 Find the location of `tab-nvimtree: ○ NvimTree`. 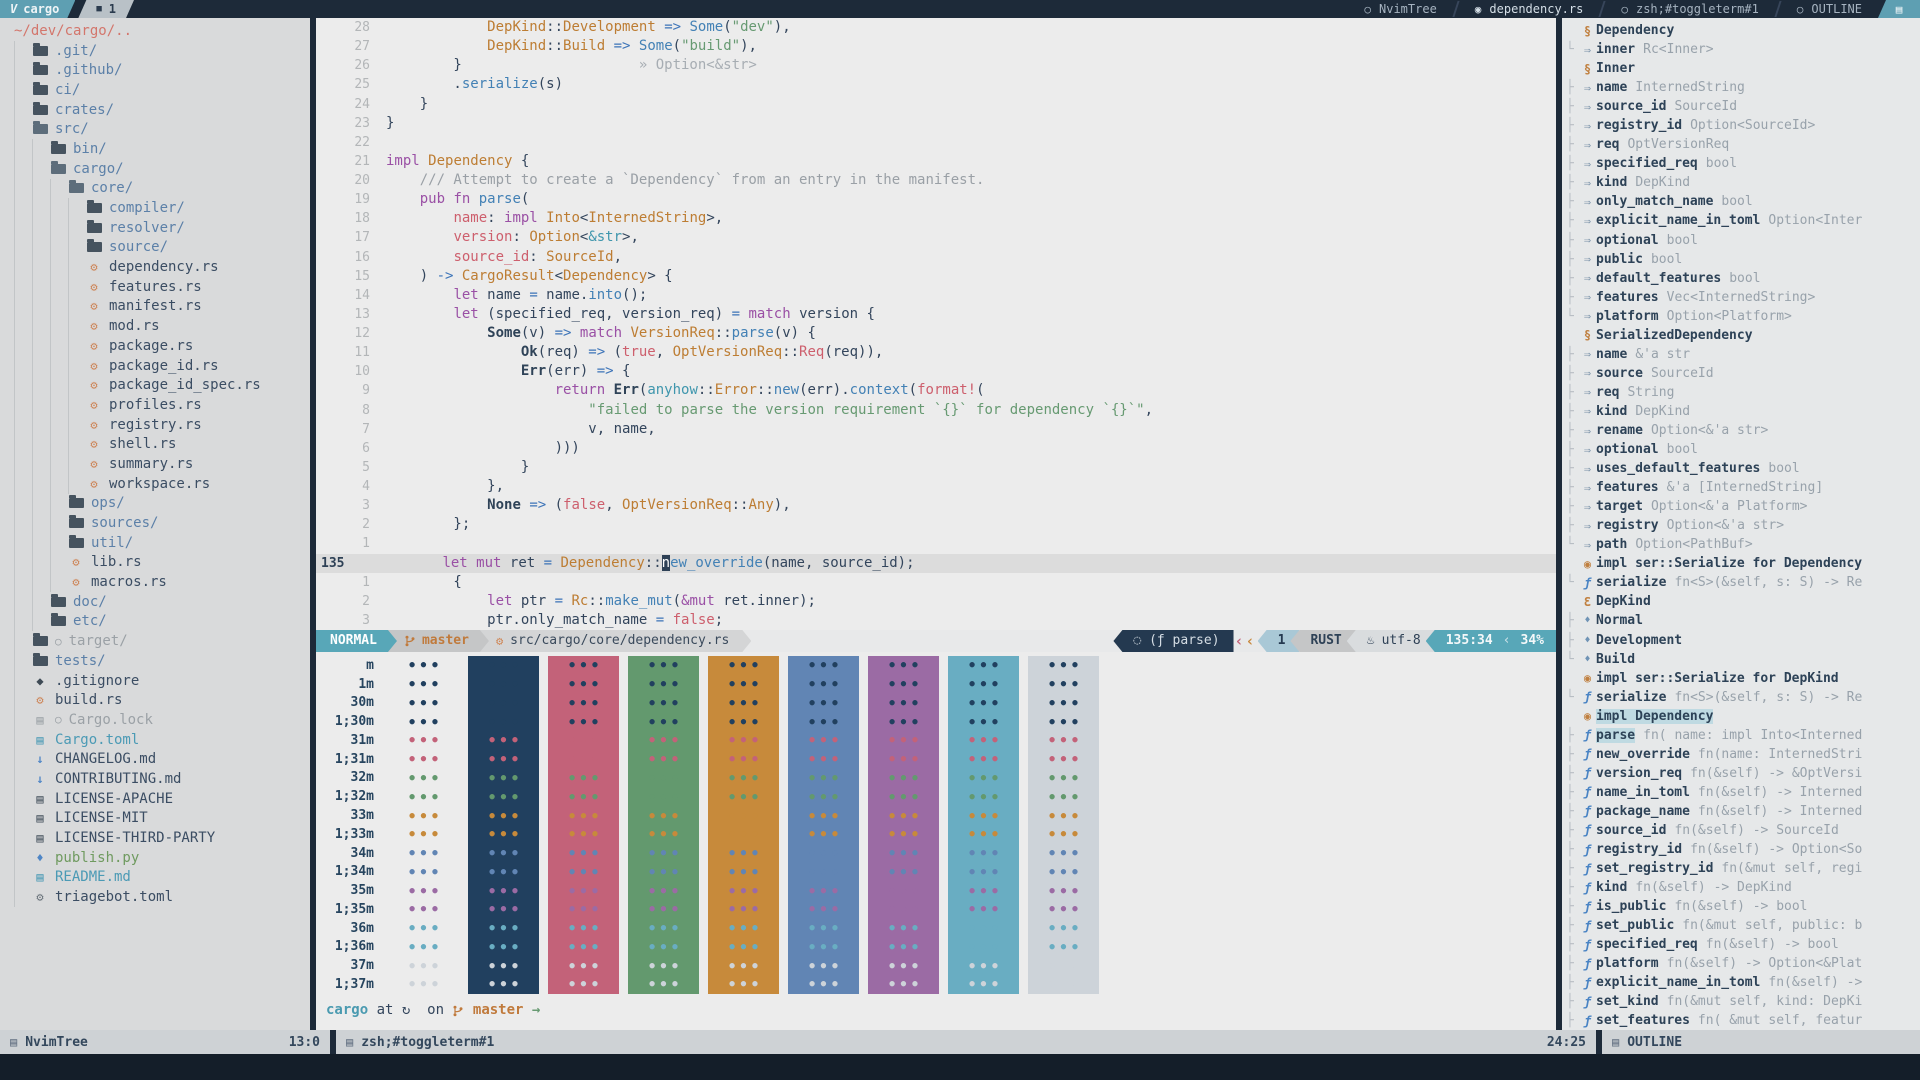

tab-nvimtree: ○ NvimTree is located at coordinates (1400, 9).